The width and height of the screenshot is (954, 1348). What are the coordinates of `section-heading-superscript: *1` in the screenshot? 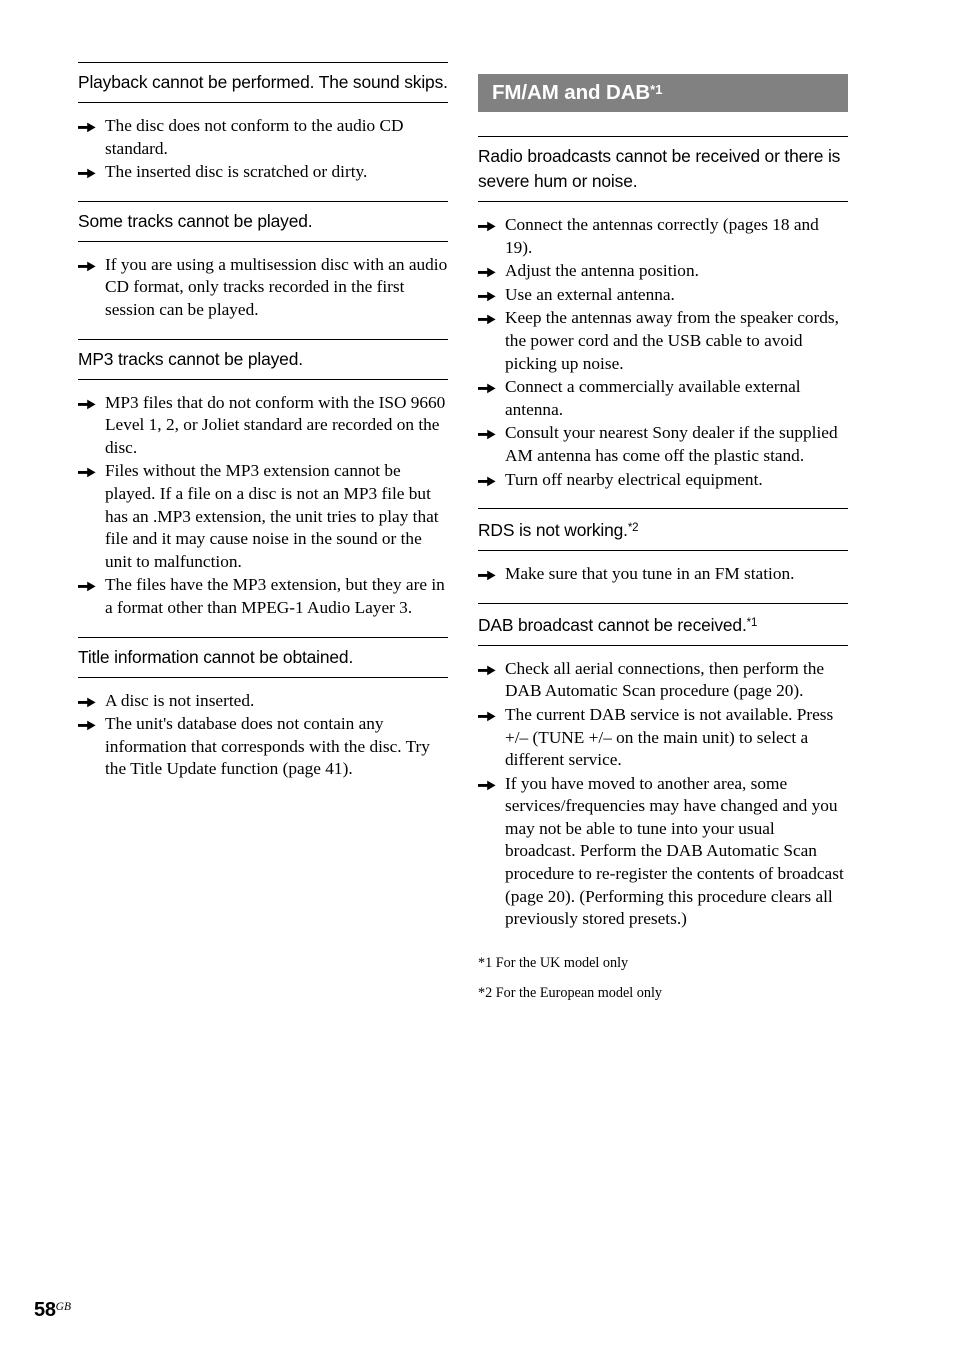 It's located at (752, 622).